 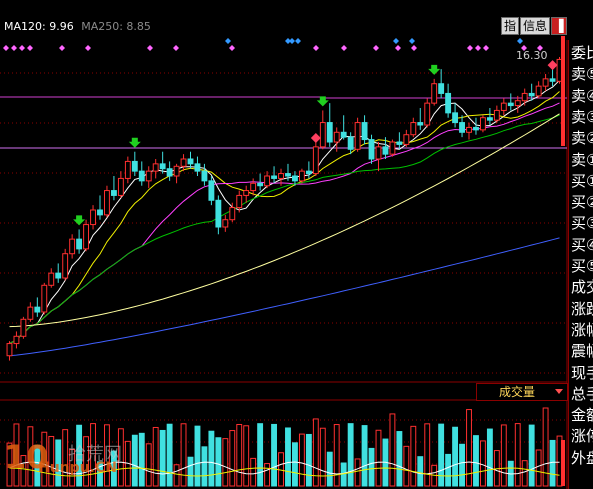 What do you see at coordinates (582, 95) in the screenshot?
I see `side-panel-row: 卖④` at bounding box center [582, 95].